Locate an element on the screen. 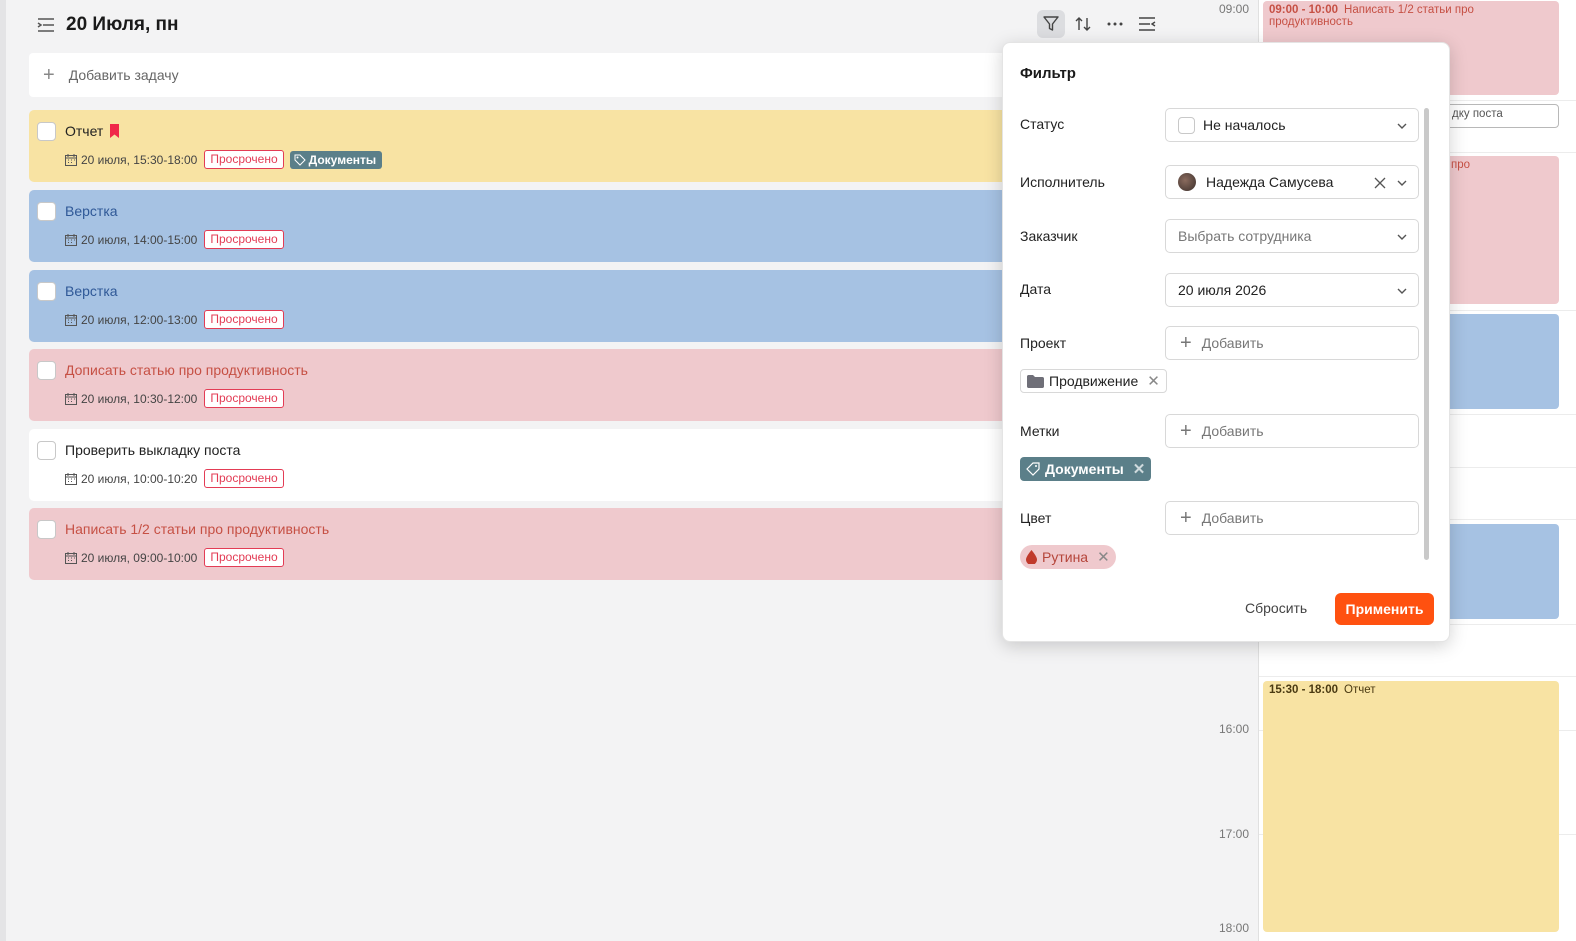  task-date: 20 июля, 15:30-18:00 is located at coordinates (139, 159).